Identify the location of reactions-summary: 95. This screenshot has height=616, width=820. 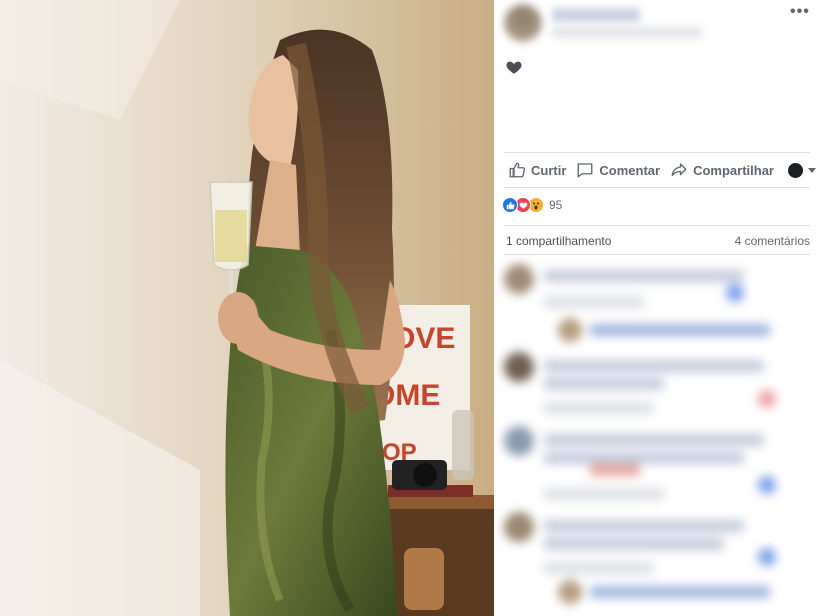
(532, 205).